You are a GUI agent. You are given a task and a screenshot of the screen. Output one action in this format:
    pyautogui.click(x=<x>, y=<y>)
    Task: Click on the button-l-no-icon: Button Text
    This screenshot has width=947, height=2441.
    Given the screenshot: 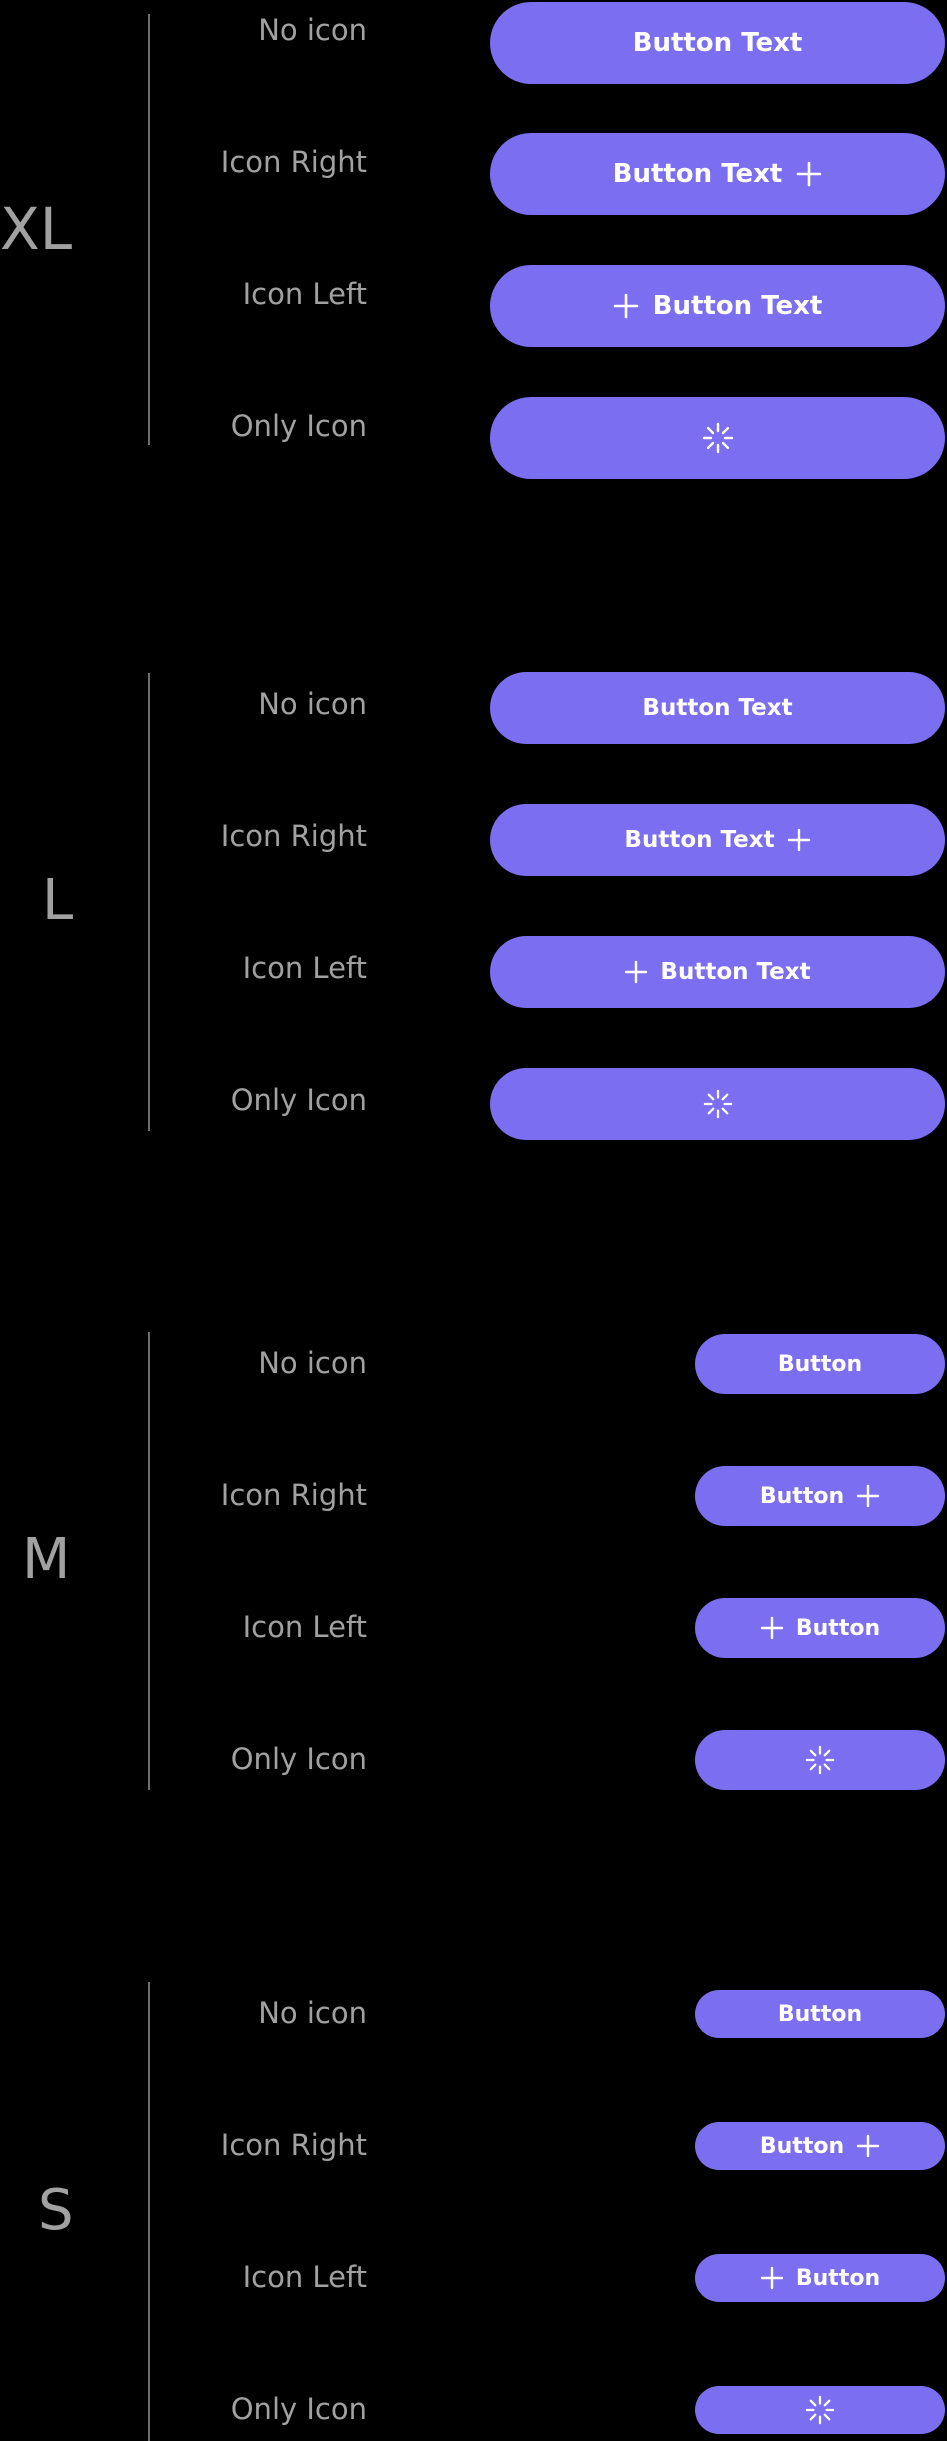 What is the action you would take?
    pyautogui.click(x=717, y=708)
    